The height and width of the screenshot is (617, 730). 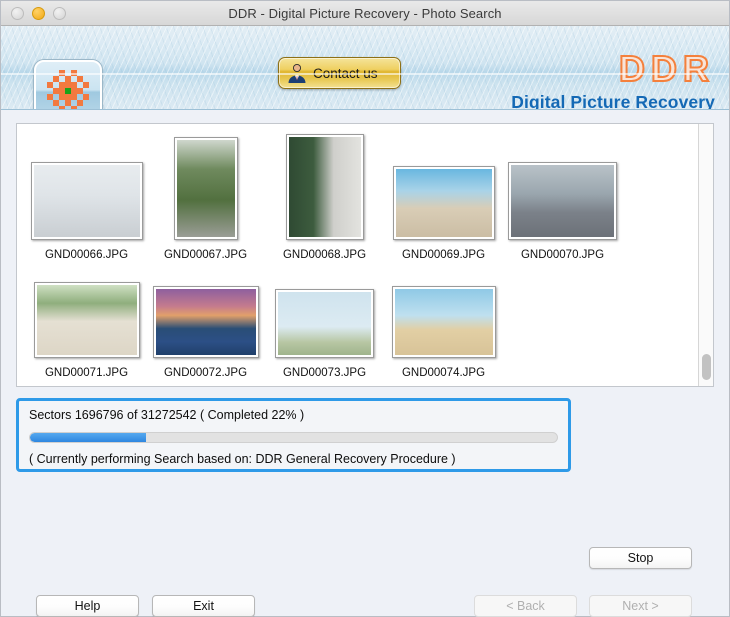 I want to click on photo-preview-couple-on-rocks, so click(x=562, y=201).